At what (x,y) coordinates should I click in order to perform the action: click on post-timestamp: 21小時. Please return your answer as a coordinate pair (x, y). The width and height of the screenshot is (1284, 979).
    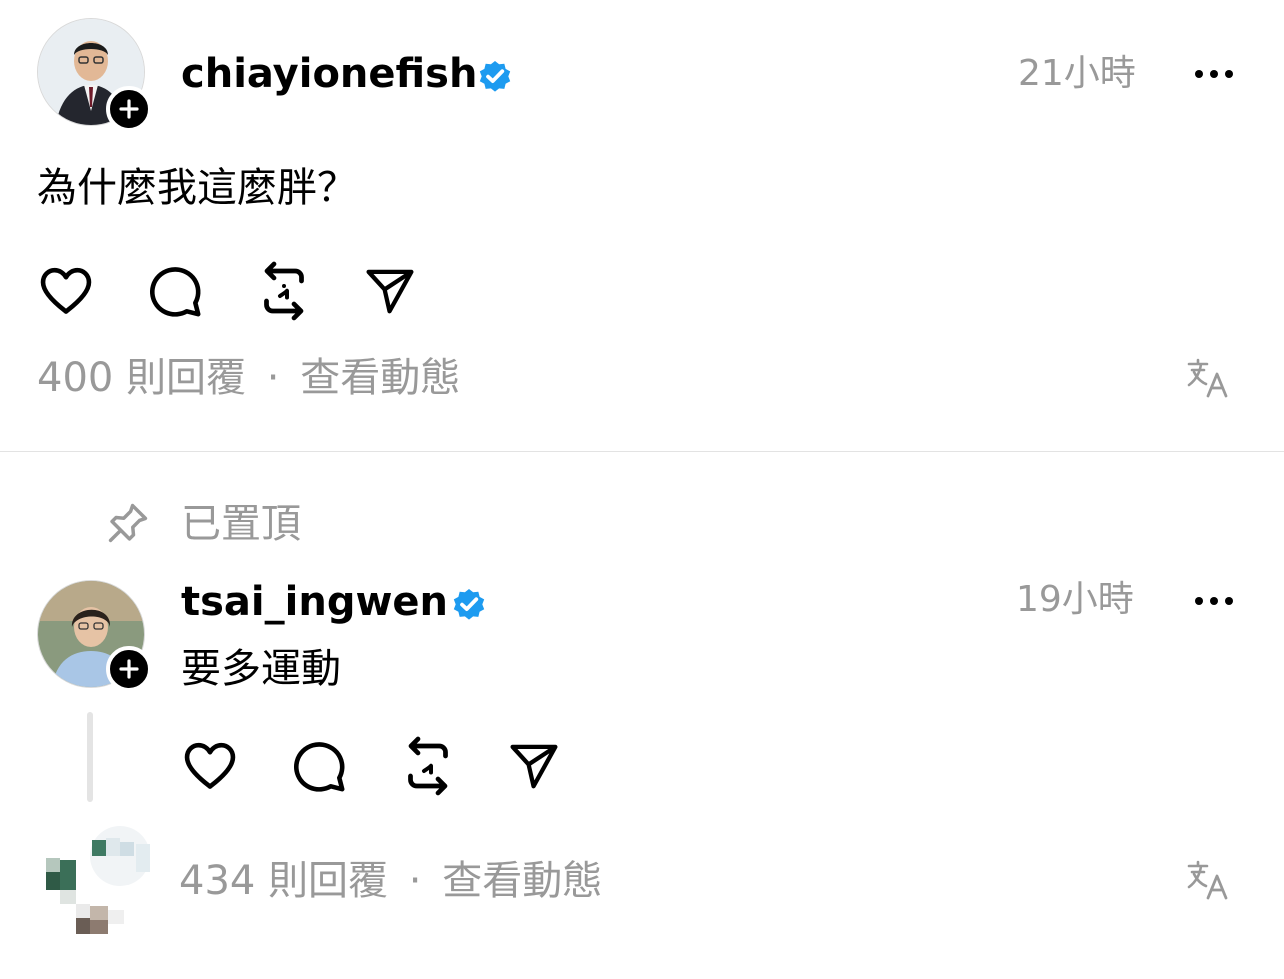
    Looking at the image, I should click on (1077, 73).